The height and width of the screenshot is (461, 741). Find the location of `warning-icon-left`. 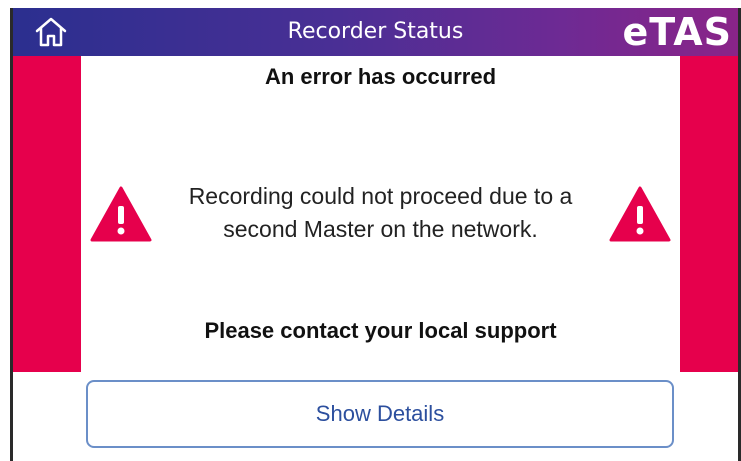

warning-icon-left is located at coordinates (121, 216).